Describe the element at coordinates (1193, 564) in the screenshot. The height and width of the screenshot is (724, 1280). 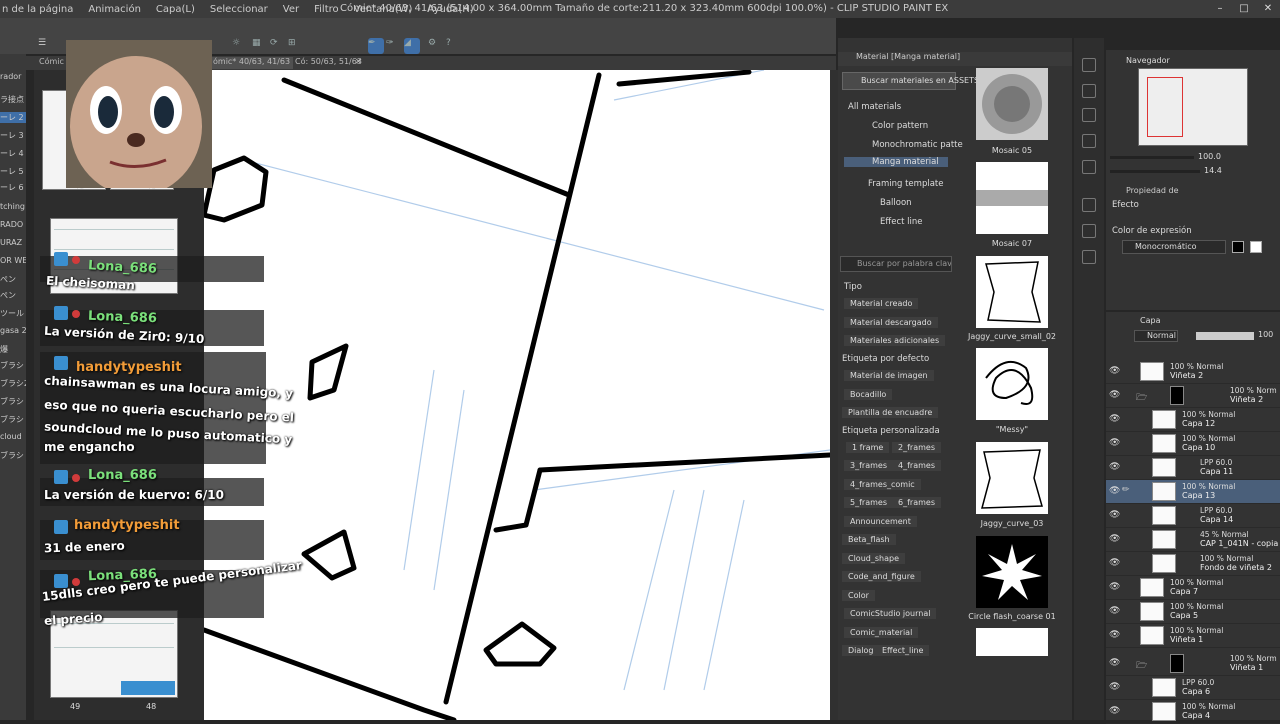
I see `layer-row: 👁 100 % Normal Fondo de viñeta 2` at that location.